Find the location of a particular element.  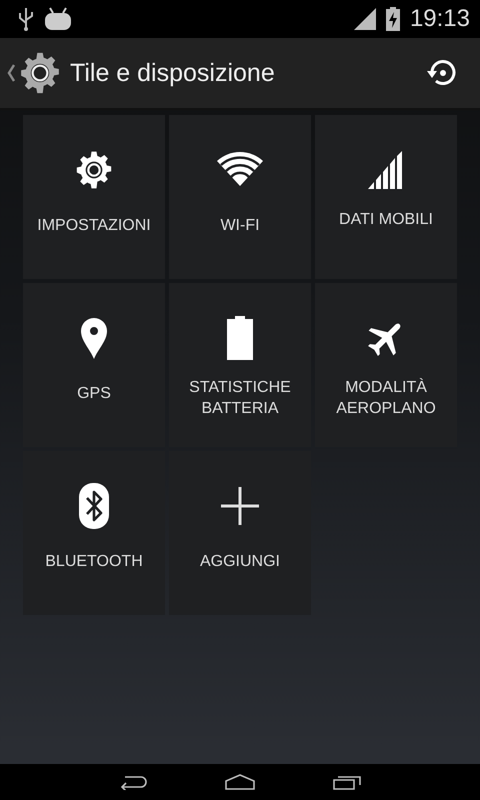

location-pin-icon is located at coordinates (94, 338).